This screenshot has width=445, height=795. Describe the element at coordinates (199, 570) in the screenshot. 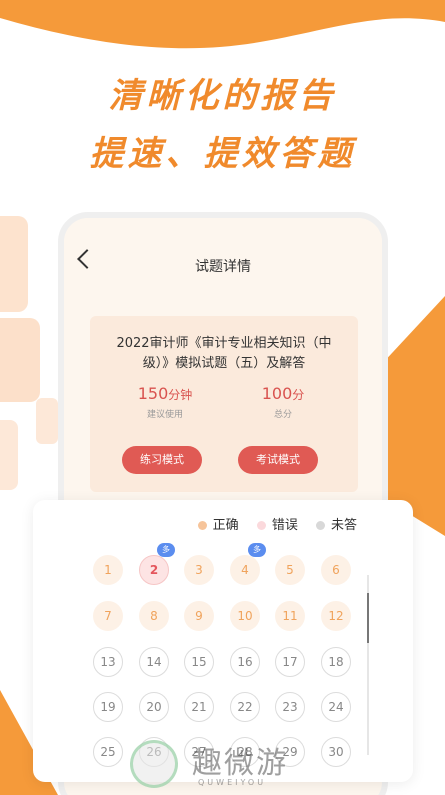

I see `question-cell: 3` at that location.